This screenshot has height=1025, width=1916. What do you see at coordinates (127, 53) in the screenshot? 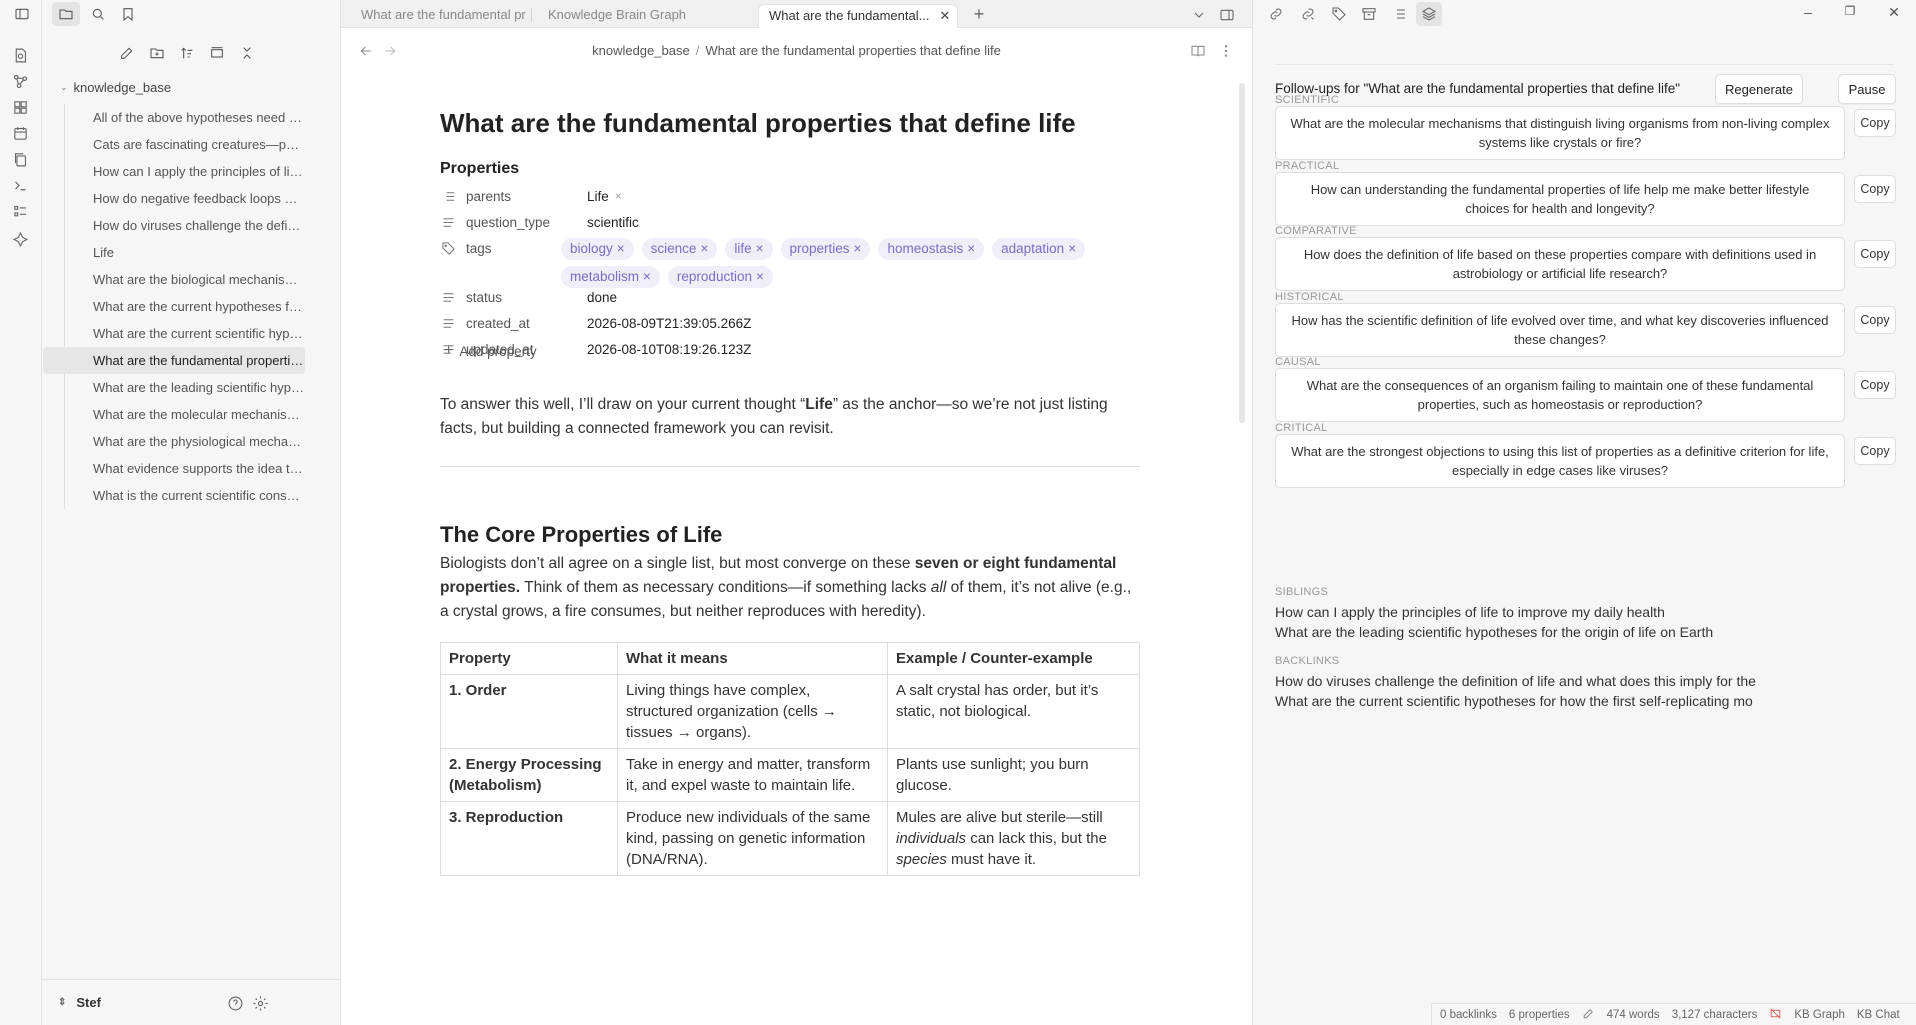
I see `new-note-icon` at bounding box center [127, 53].